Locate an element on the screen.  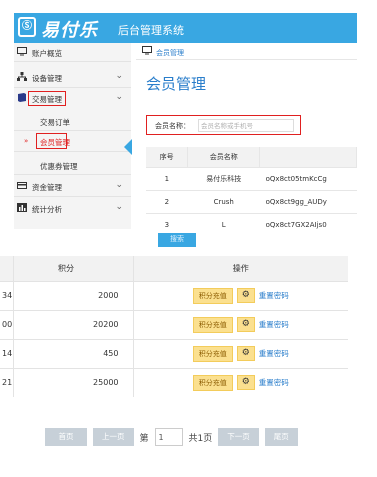
app-subtitle: 后台管理系统 is located at coordinates (151, 30).